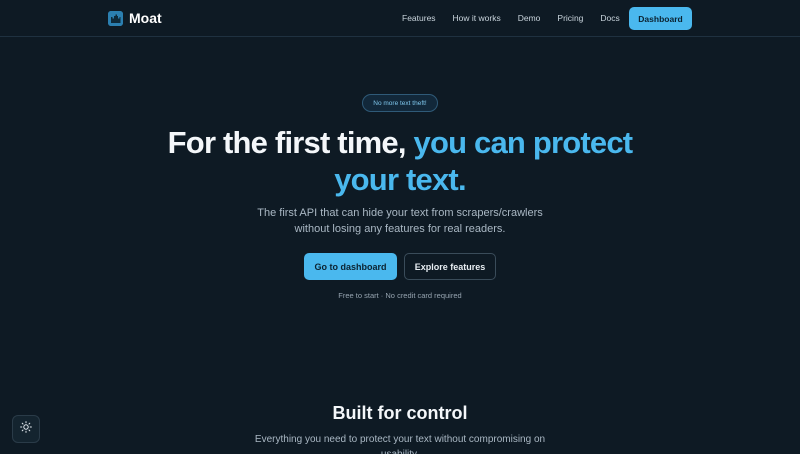  Describe the element at coordinates (477, 18) in the screenshot. I see `nav-link-how-it-works: How it works` at that location.